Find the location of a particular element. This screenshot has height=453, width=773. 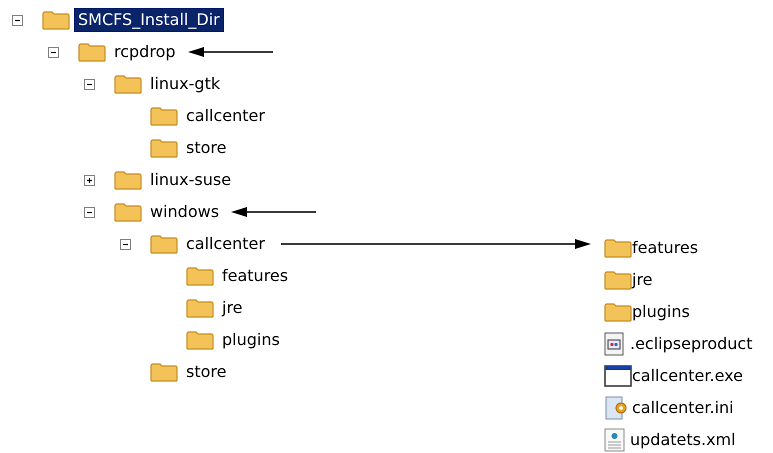

file-item: updatets.xml is located at coordinates (683, 440).